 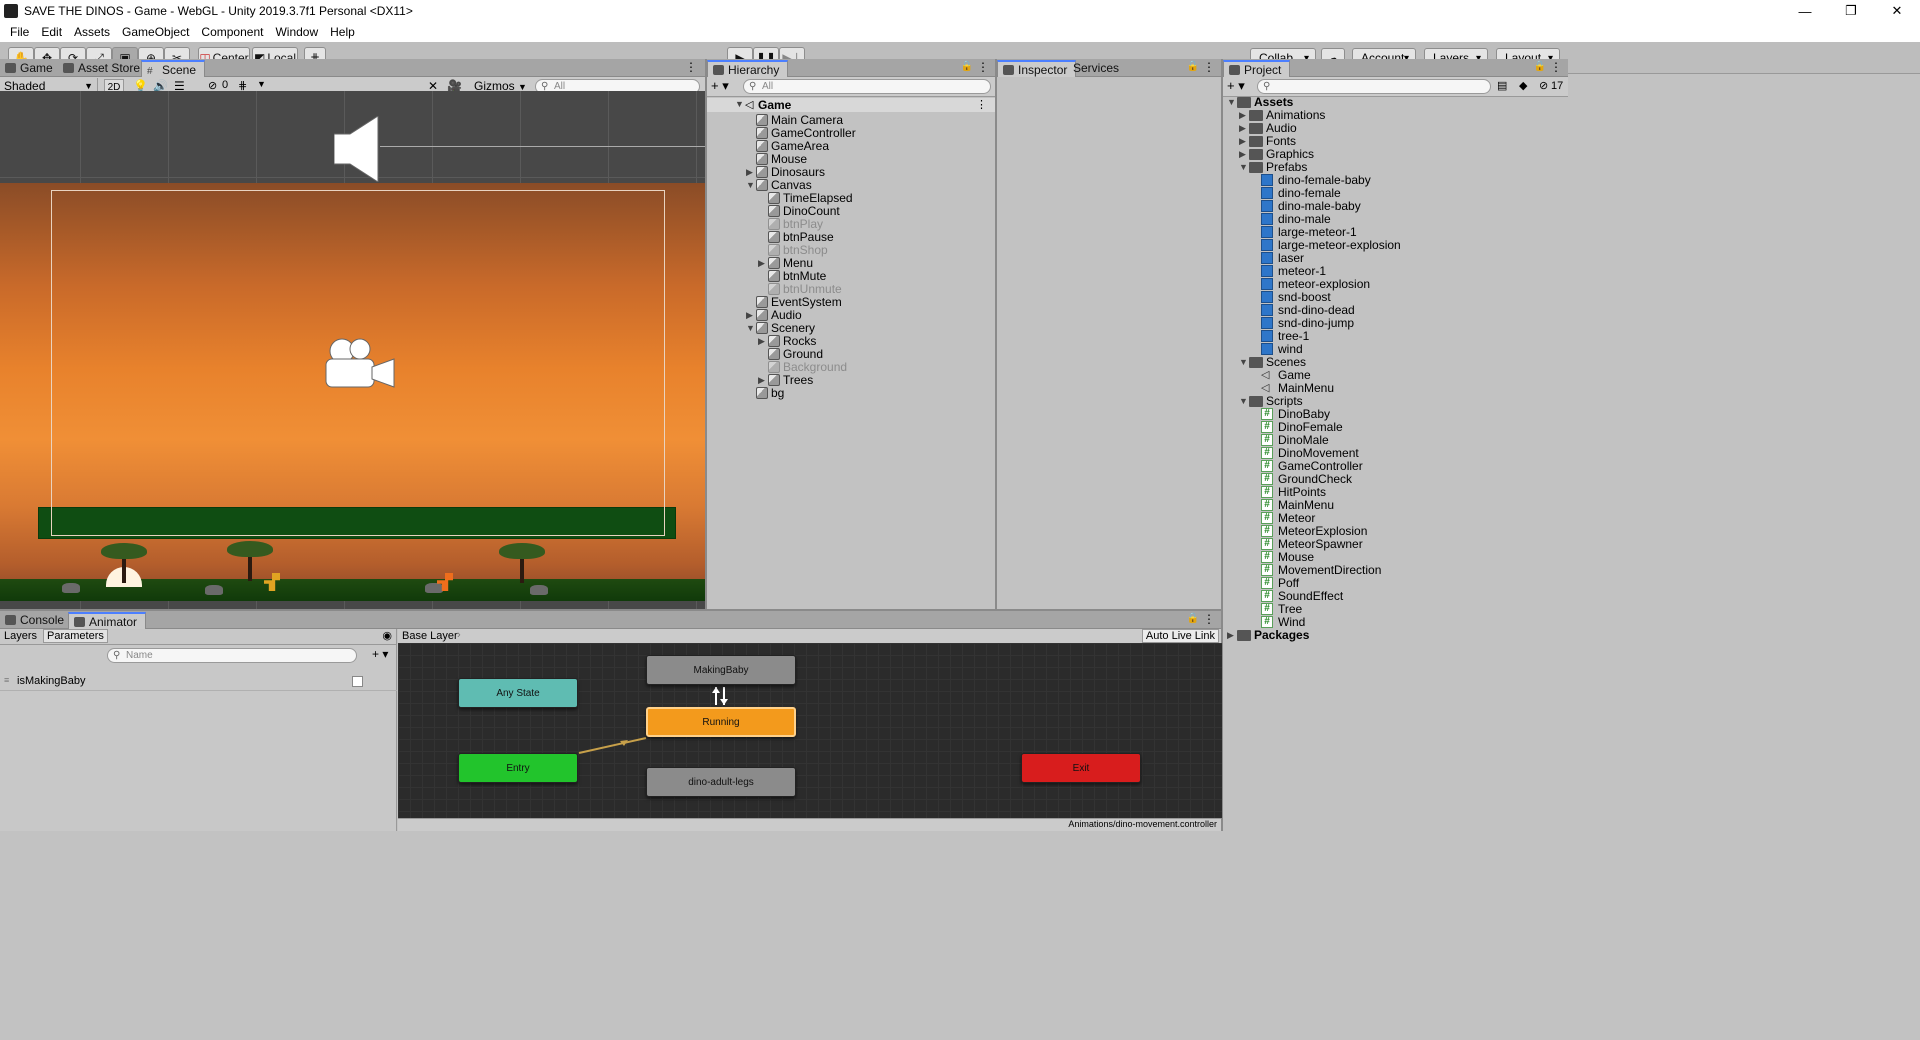 What do you see at coordinates (1374, 86) in the screenshot?
I see `project-search-input` at bounding box center [1374, 86].